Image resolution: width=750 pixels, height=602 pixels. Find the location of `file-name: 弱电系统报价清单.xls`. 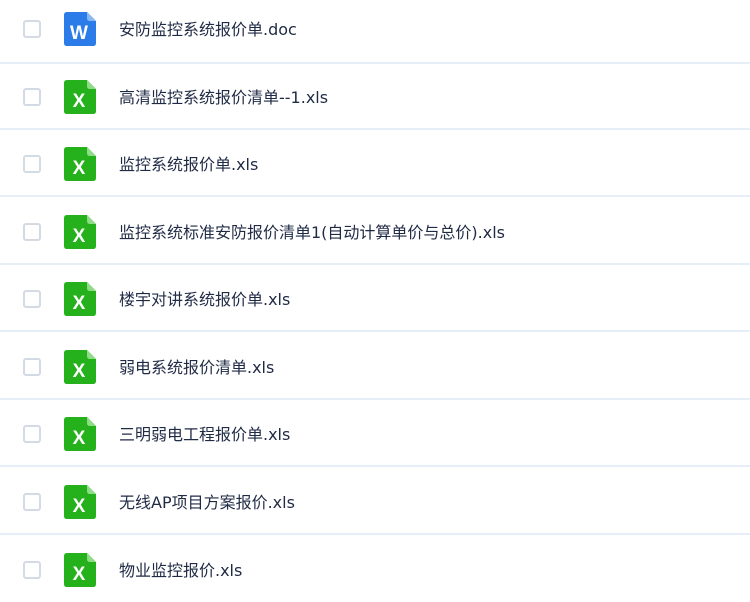

file-name: 弱电系统报价清单.xls is located at coordinates (196, 368).